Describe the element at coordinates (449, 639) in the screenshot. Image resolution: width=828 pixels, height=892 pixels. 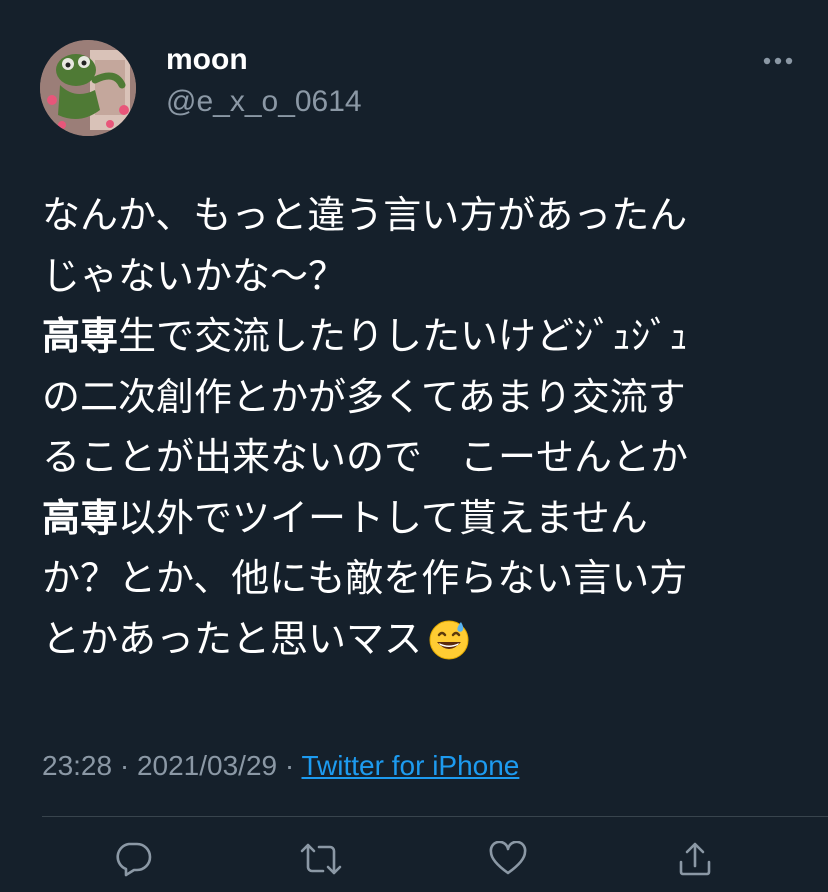
I see `grinning-sweat-emoji` at that location.